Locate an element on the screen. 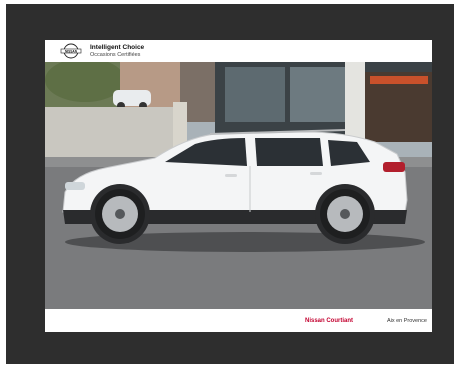 The image size is (459, 367). brand-subtitle: Occasions Certifiées is located at coordinates (115, 55).